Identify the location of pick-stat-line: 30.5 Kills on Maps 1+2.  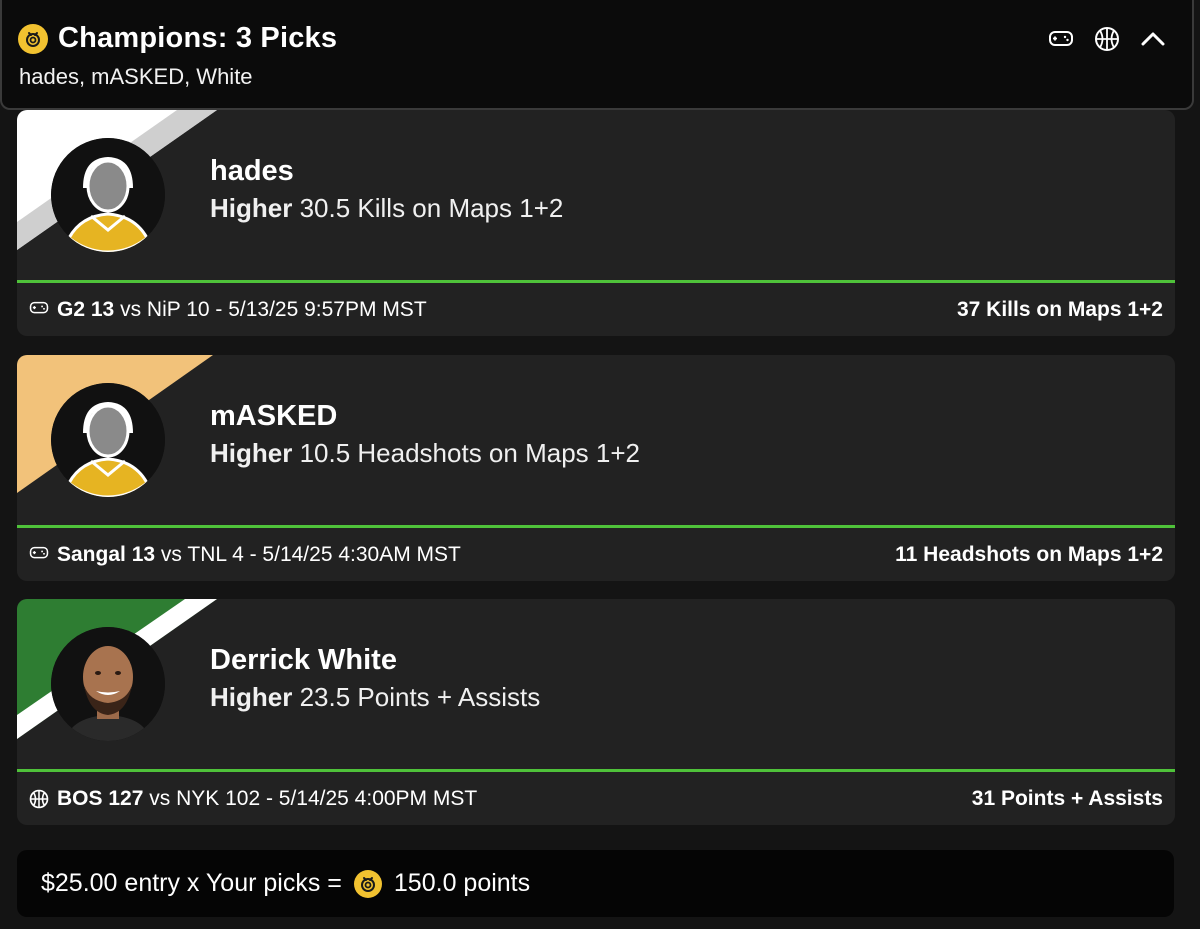
(431, 208).